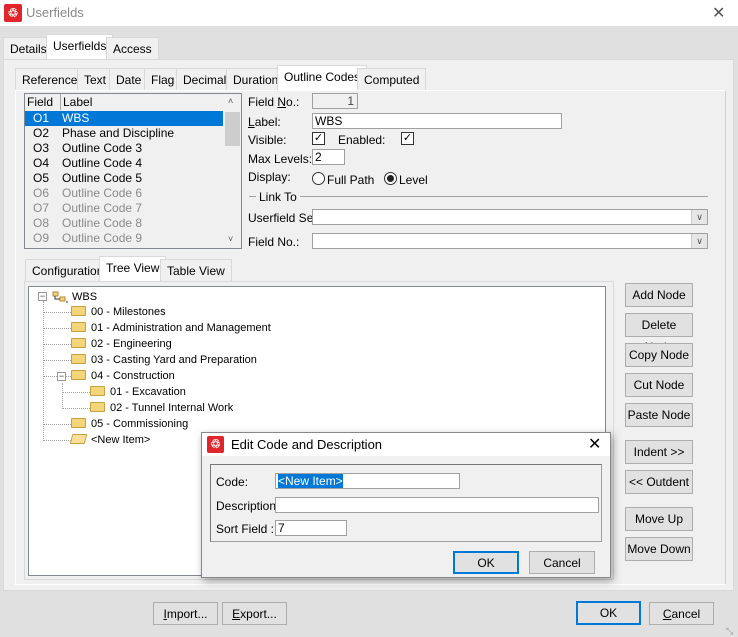 The width and height of the screenshot is (738, 637). I want to click on tree-root: WBS, so click(74, 297).